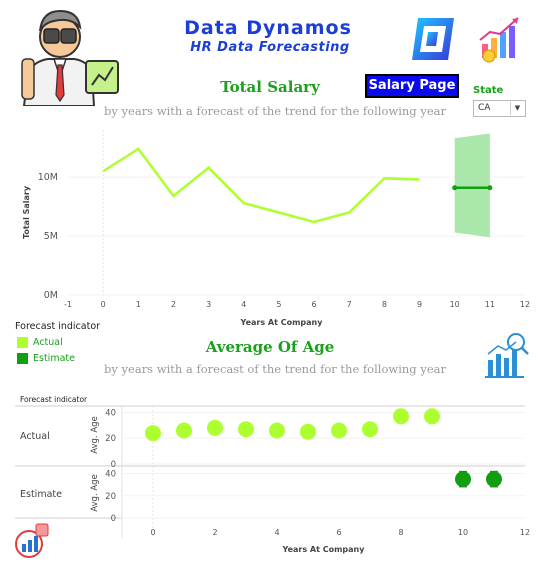 This screenshot has height=570, width=538. Describe the element at coordinates (268, 28) in the screenshot. I see `app-title: Data Dynamos` at that location.